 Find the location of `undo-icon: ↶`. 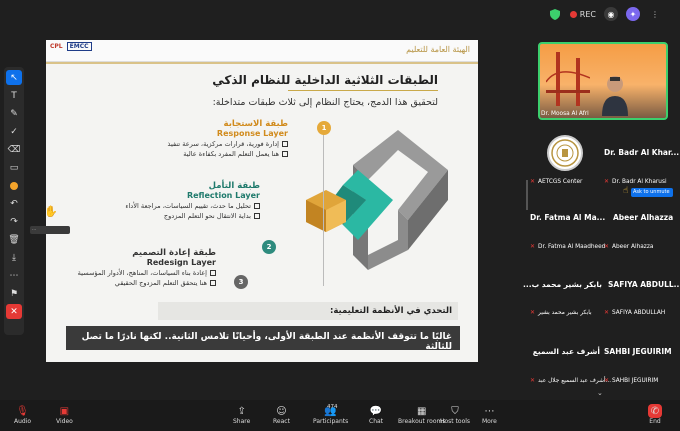

undo-icon: ↶ is located at coordinates (14, 203).